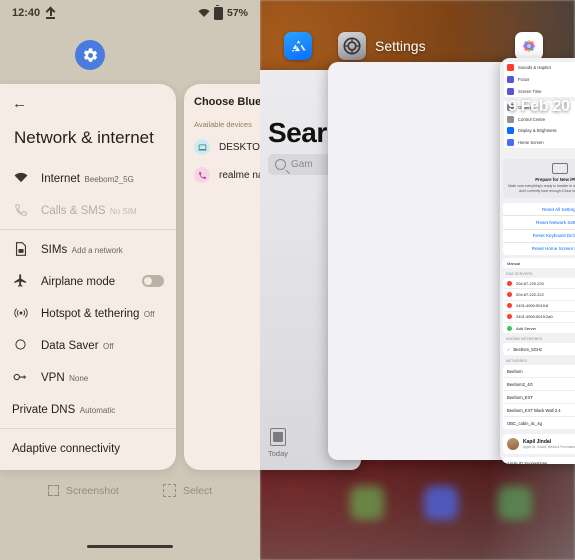 This screenshot has width=575, height=560. What do you see at coordinates (539, 317) in the screenshot?
I see `dns-server-row: 2401:4900:5019:2a0` at bounding box center [539, 317].